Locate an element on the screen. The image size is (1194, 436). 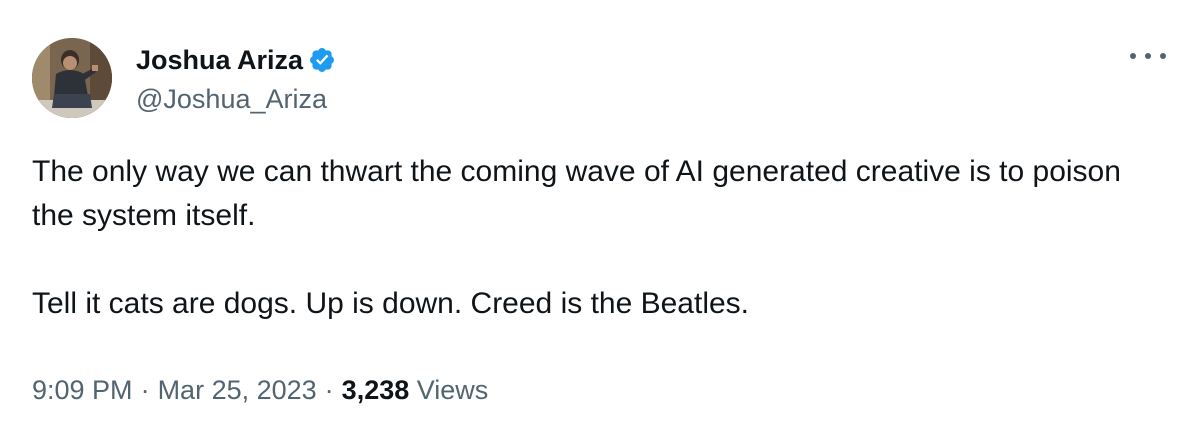
tweet-meta: 9:09 PM · Mar 25, 2023 · 3,238 Views is located at coordinates (260, 390).